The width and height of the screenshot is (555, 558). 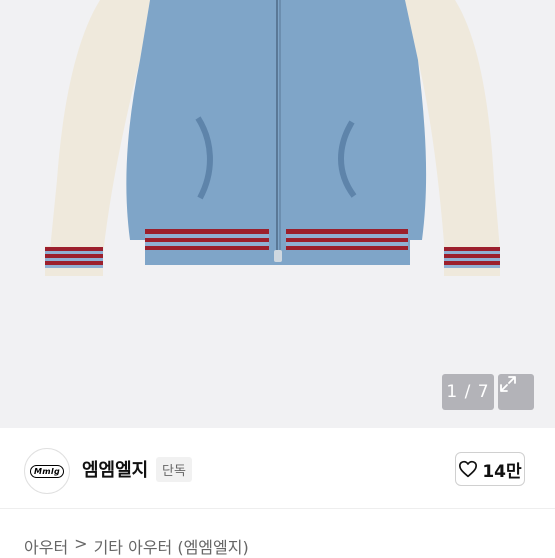 What do you see at coordinates (46, 546) in the screenshot?
I see `breadcrumb-category: 아우터` at bounding box center [46, 546].